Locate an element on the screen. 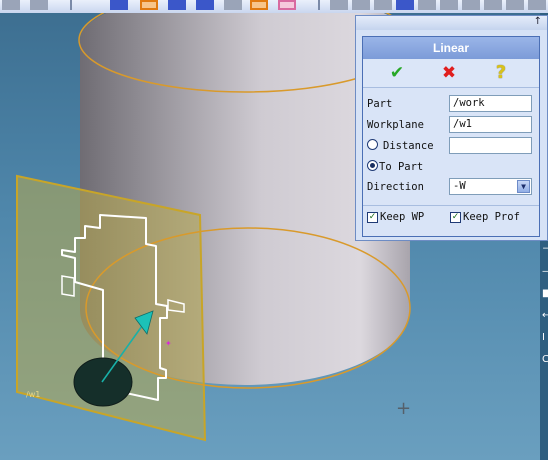  workplane-field: /w1 is located at coordinates (490, 124).